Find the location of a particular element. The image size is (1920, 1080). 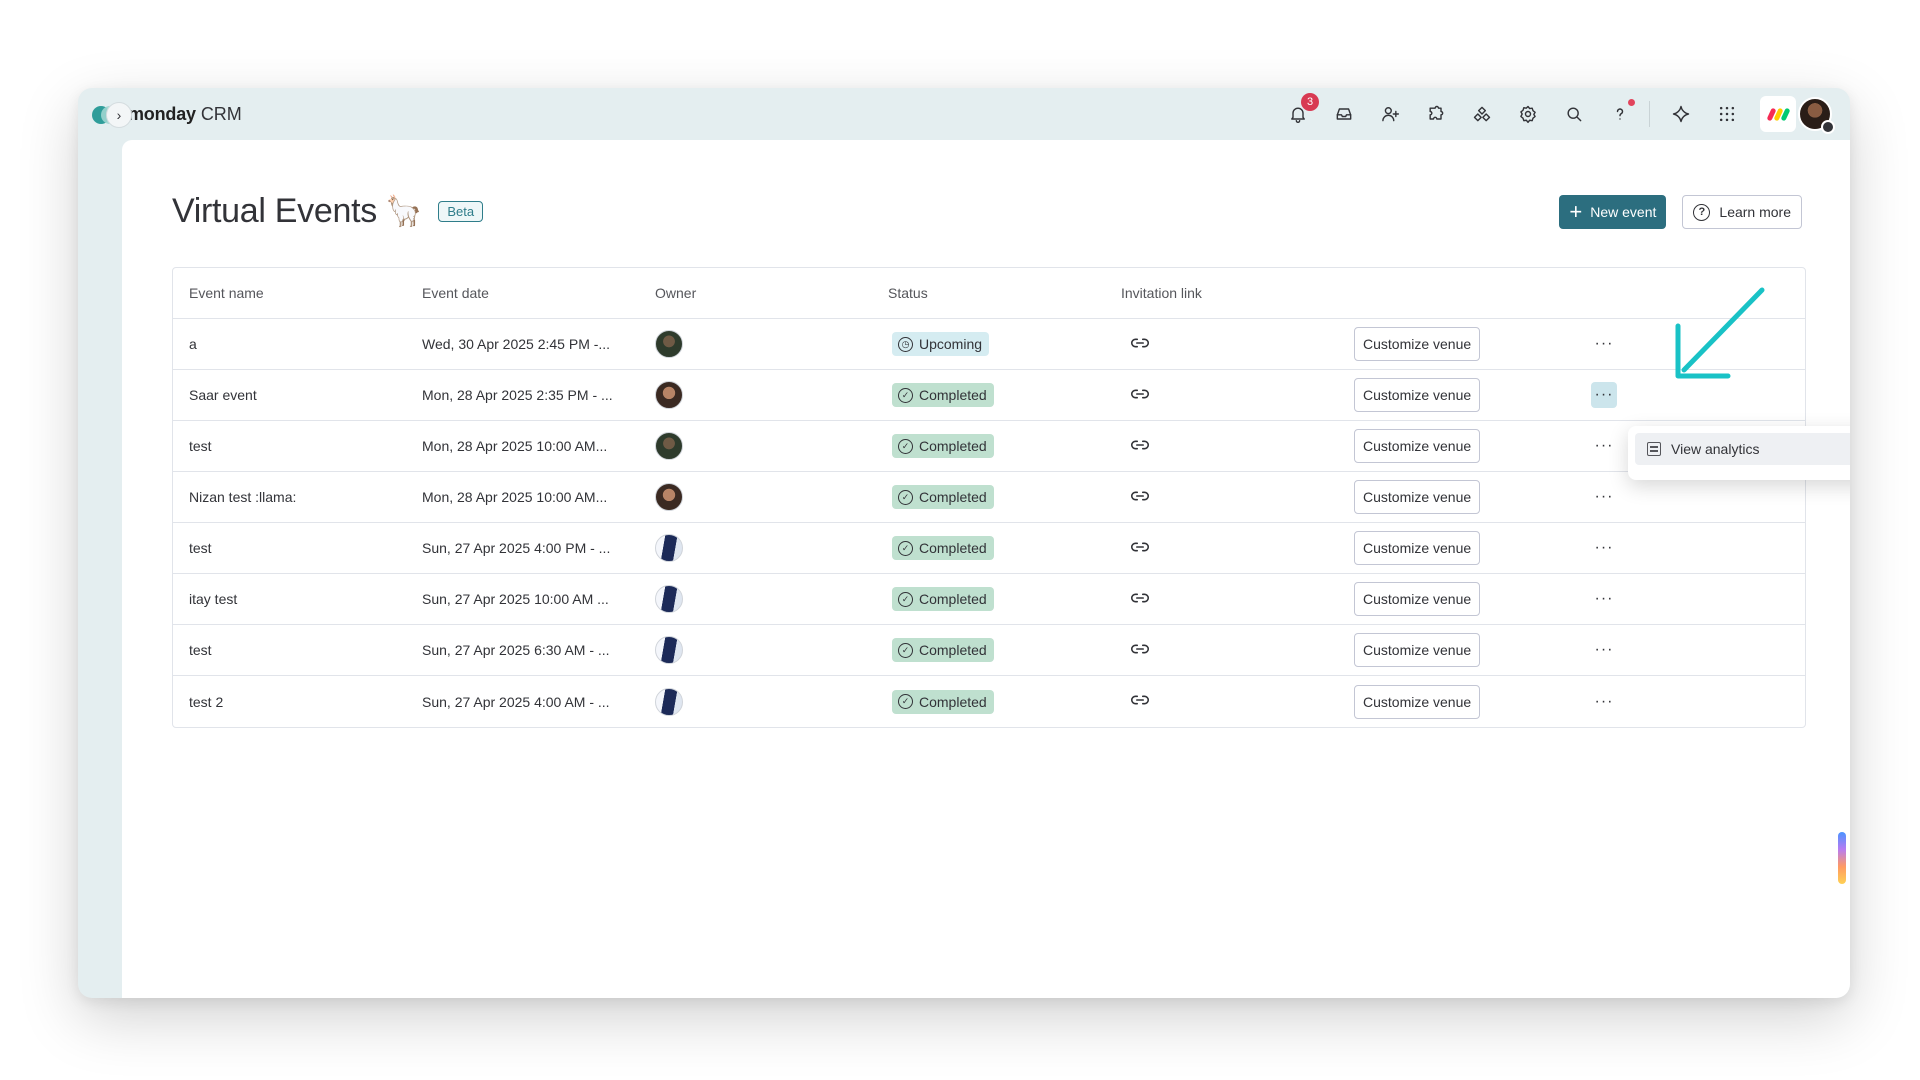

invite-user-icon is located at coordinates (1390, 114).